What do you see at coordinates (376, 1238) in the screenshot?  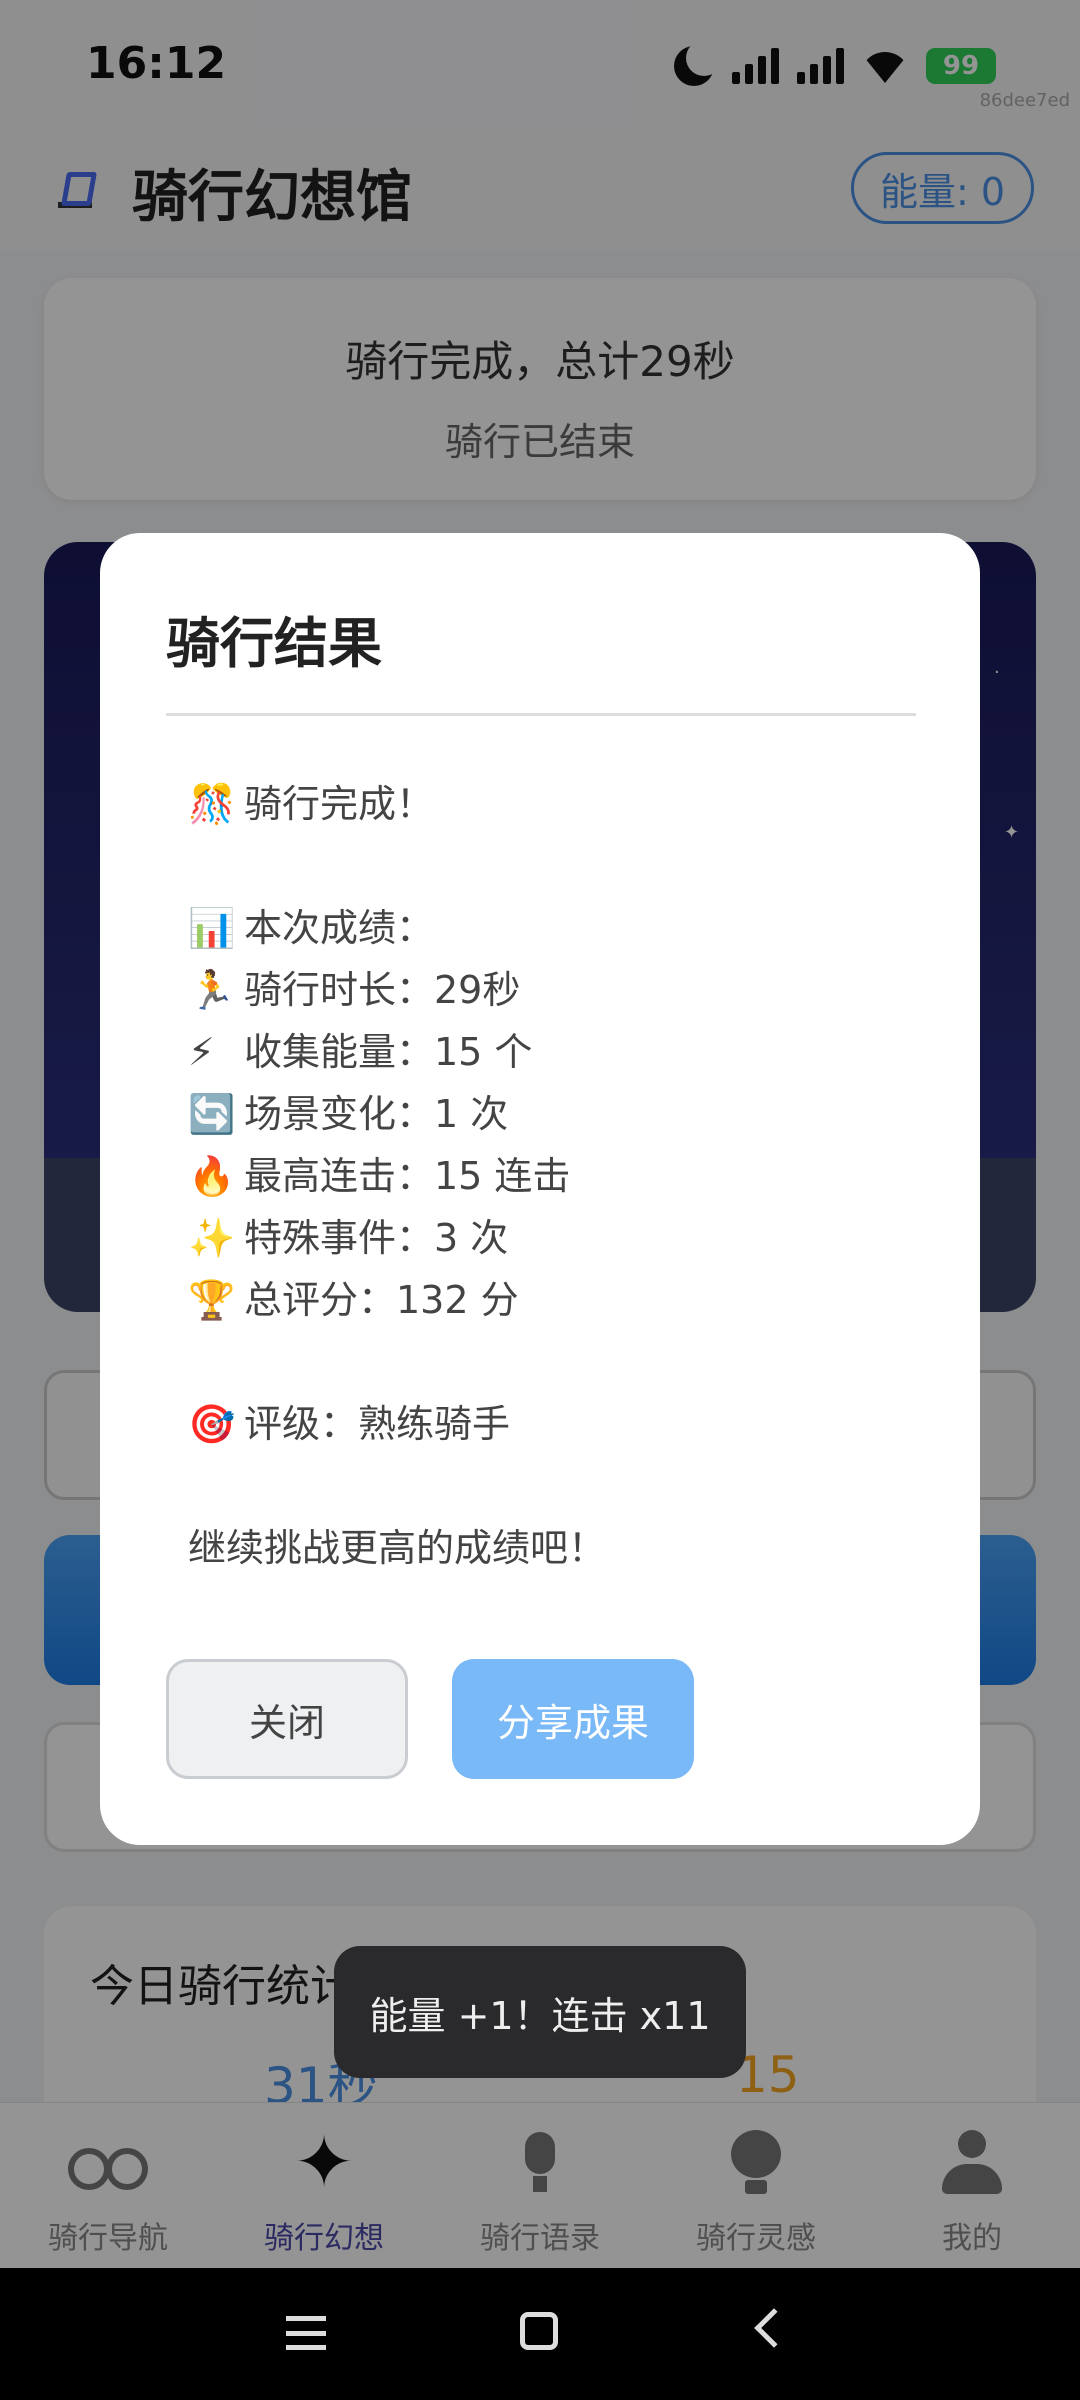 I see `result-text: 特殊事件：3 次` at bounding box center [376, 1238].